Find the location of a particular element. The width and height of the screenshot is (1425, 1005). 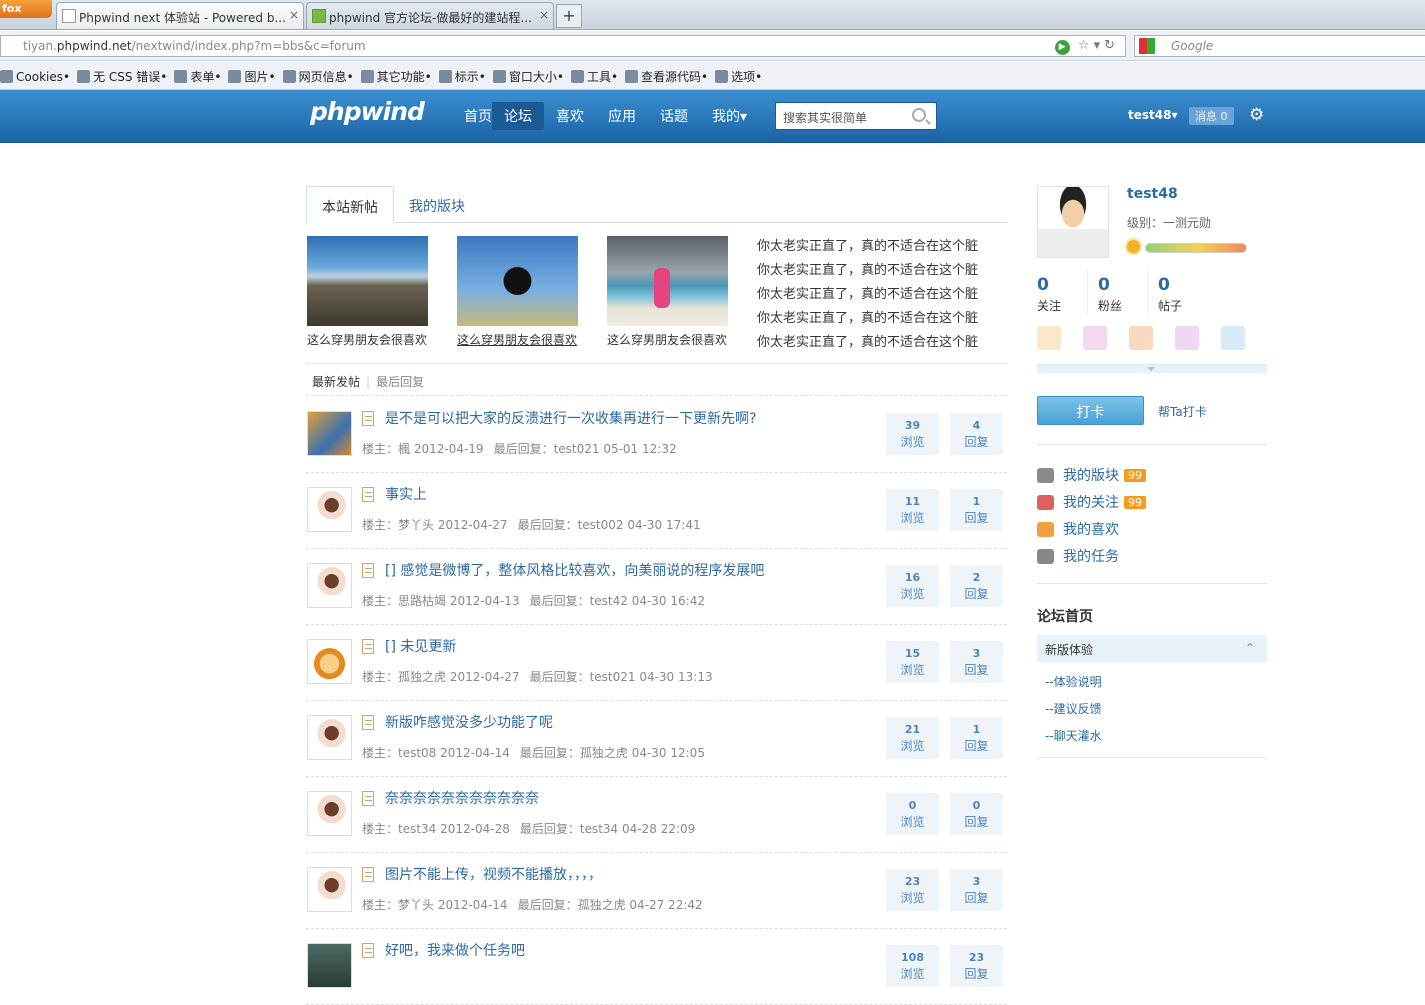

bookmark-menu: 其它功能• is located at coordinates (396, 76).